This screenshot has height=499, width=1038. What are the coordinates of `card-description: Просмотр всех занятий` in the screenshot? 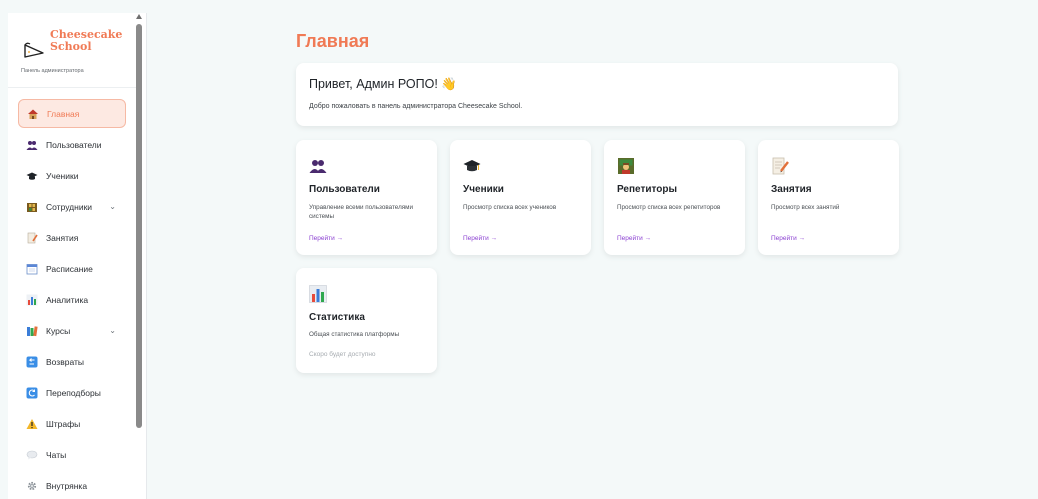 It's located at (805, 207).